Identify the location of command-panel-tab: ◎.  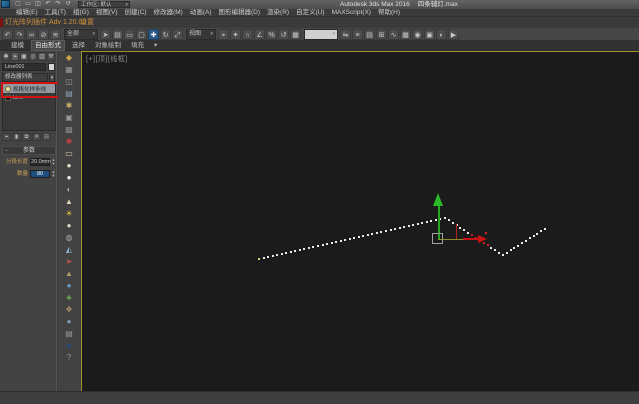
(33, 56).